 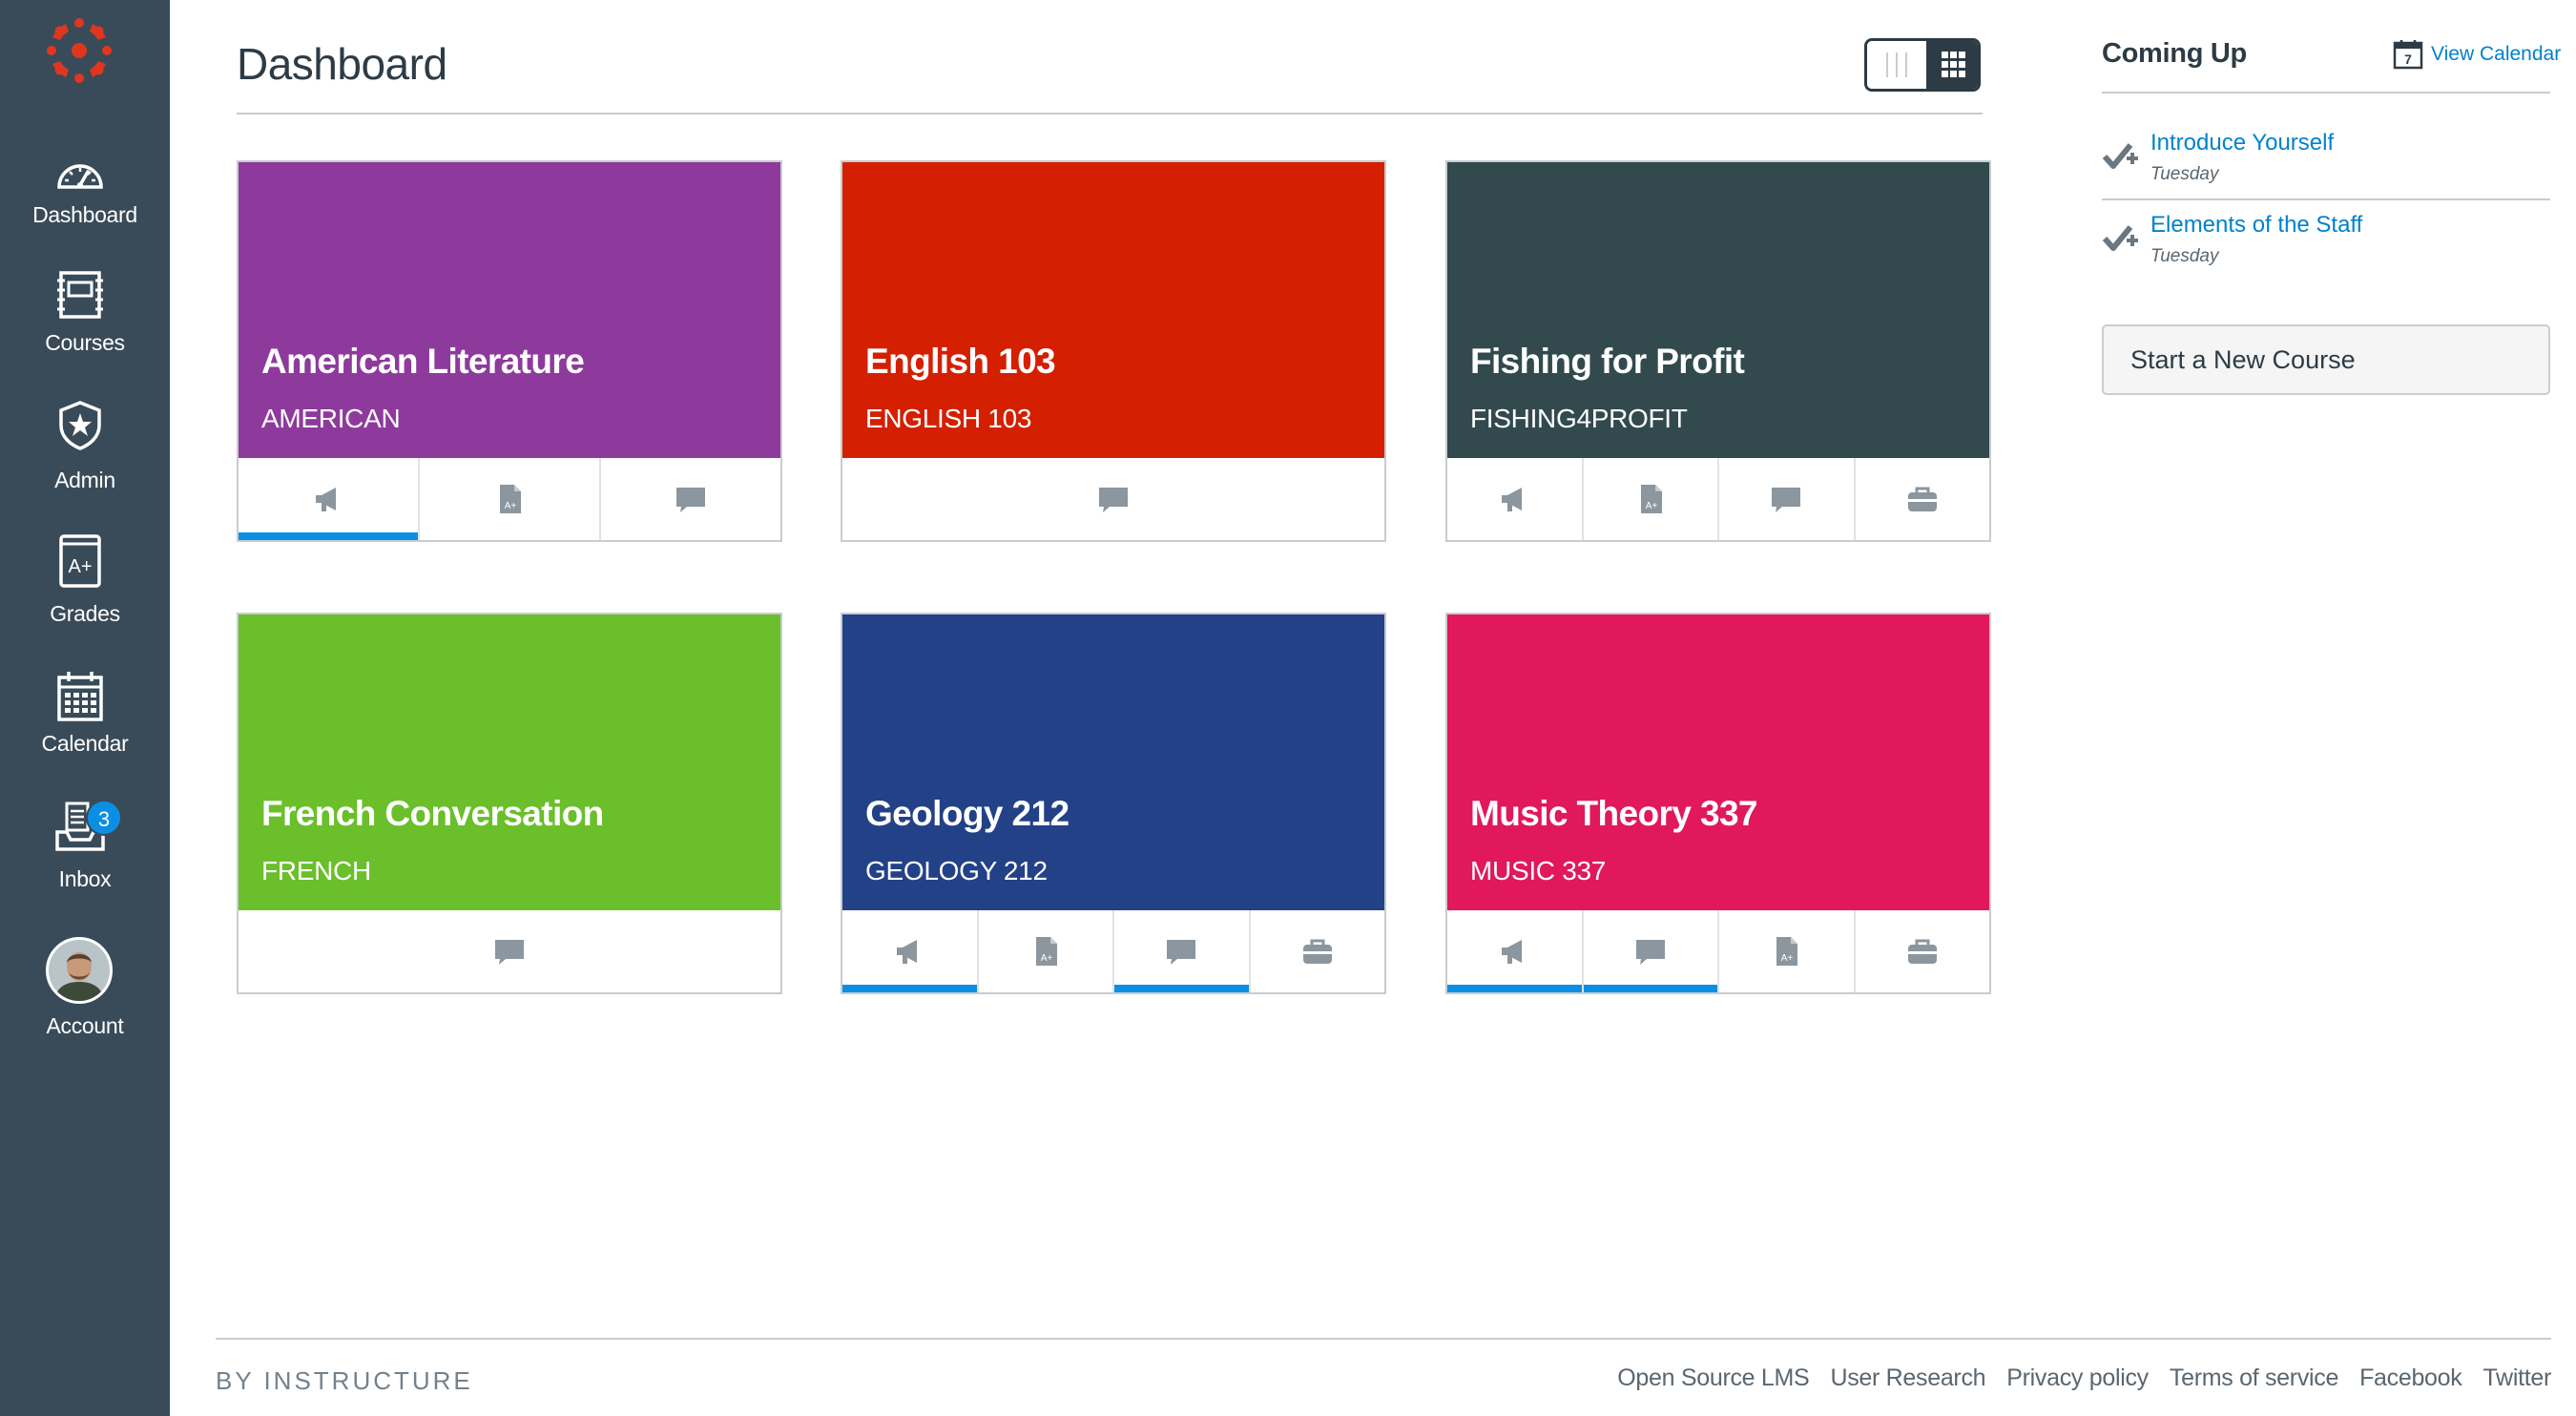 I want to click on nav-label: Account, so click(x=85, y=1025).